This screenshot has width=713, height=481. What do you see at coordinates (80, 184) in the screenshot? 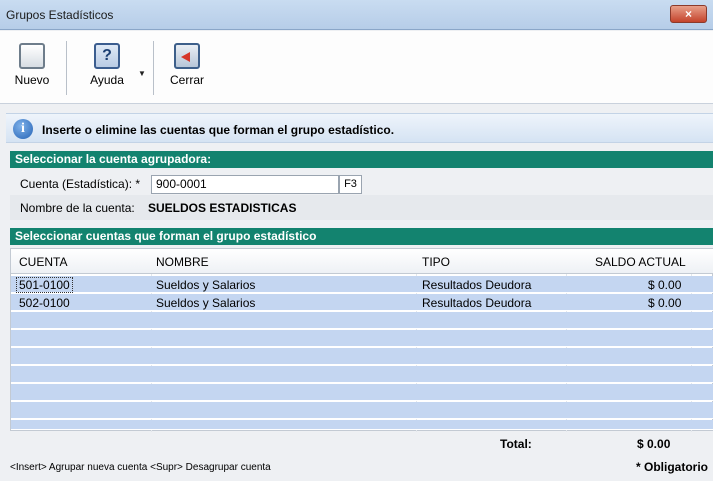
I see `cuenta-label: Cuenta (Estadística): *` at bounding box center [80, 184].